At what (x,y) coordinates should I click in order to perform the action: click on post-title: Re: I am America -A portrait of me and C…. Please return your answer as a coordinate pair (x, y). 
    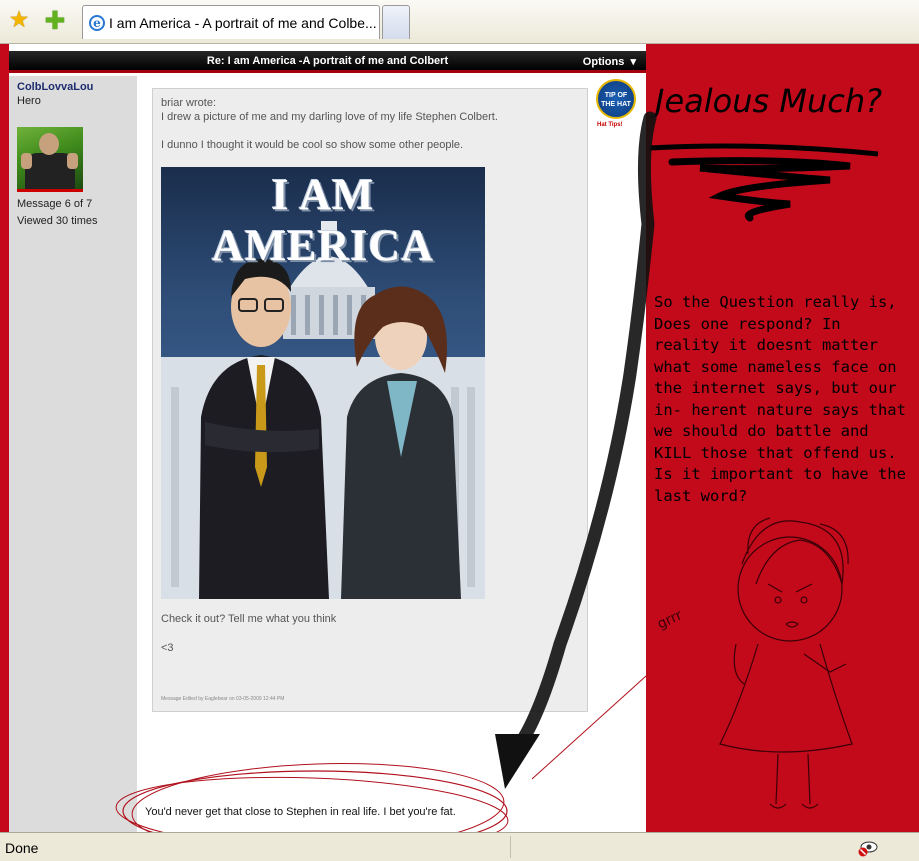
    Looking at the image, I should click on (327, 61).